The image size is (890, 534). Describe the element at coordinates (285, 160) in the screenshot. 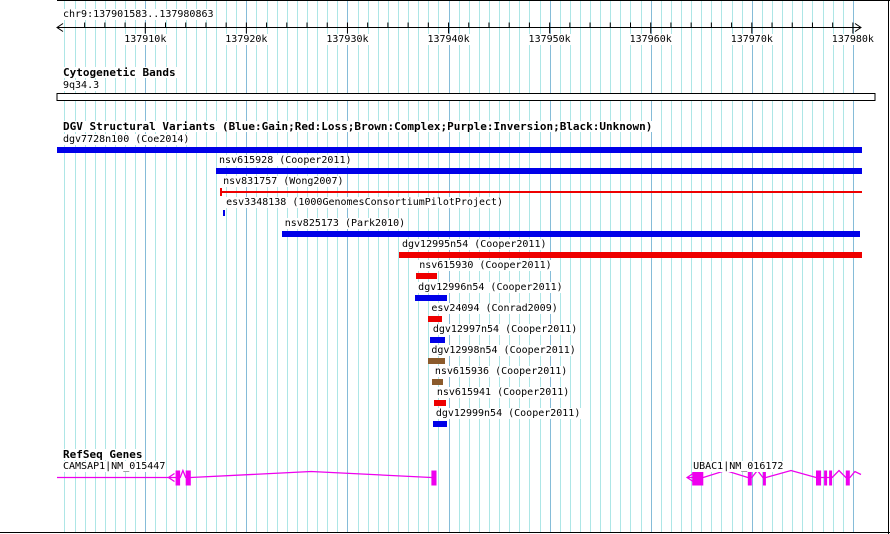

I see `variant-label: nsv615928 (Cooper2011)` at that location.